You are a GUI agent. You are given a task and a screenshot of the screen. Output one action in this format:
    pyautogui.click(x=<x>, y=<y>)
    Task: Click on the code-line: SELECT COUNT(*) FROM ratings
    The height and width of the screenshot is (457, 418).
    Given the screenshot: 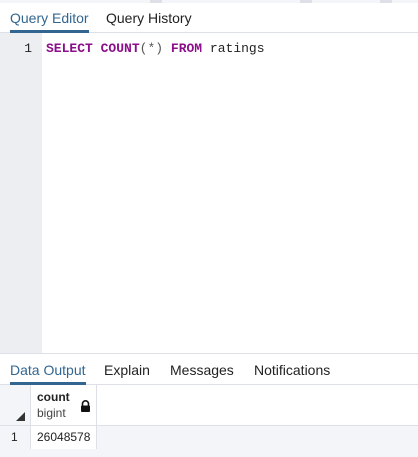 What is the action you would take?
    pyautogui.click(x=155, y=49)
    